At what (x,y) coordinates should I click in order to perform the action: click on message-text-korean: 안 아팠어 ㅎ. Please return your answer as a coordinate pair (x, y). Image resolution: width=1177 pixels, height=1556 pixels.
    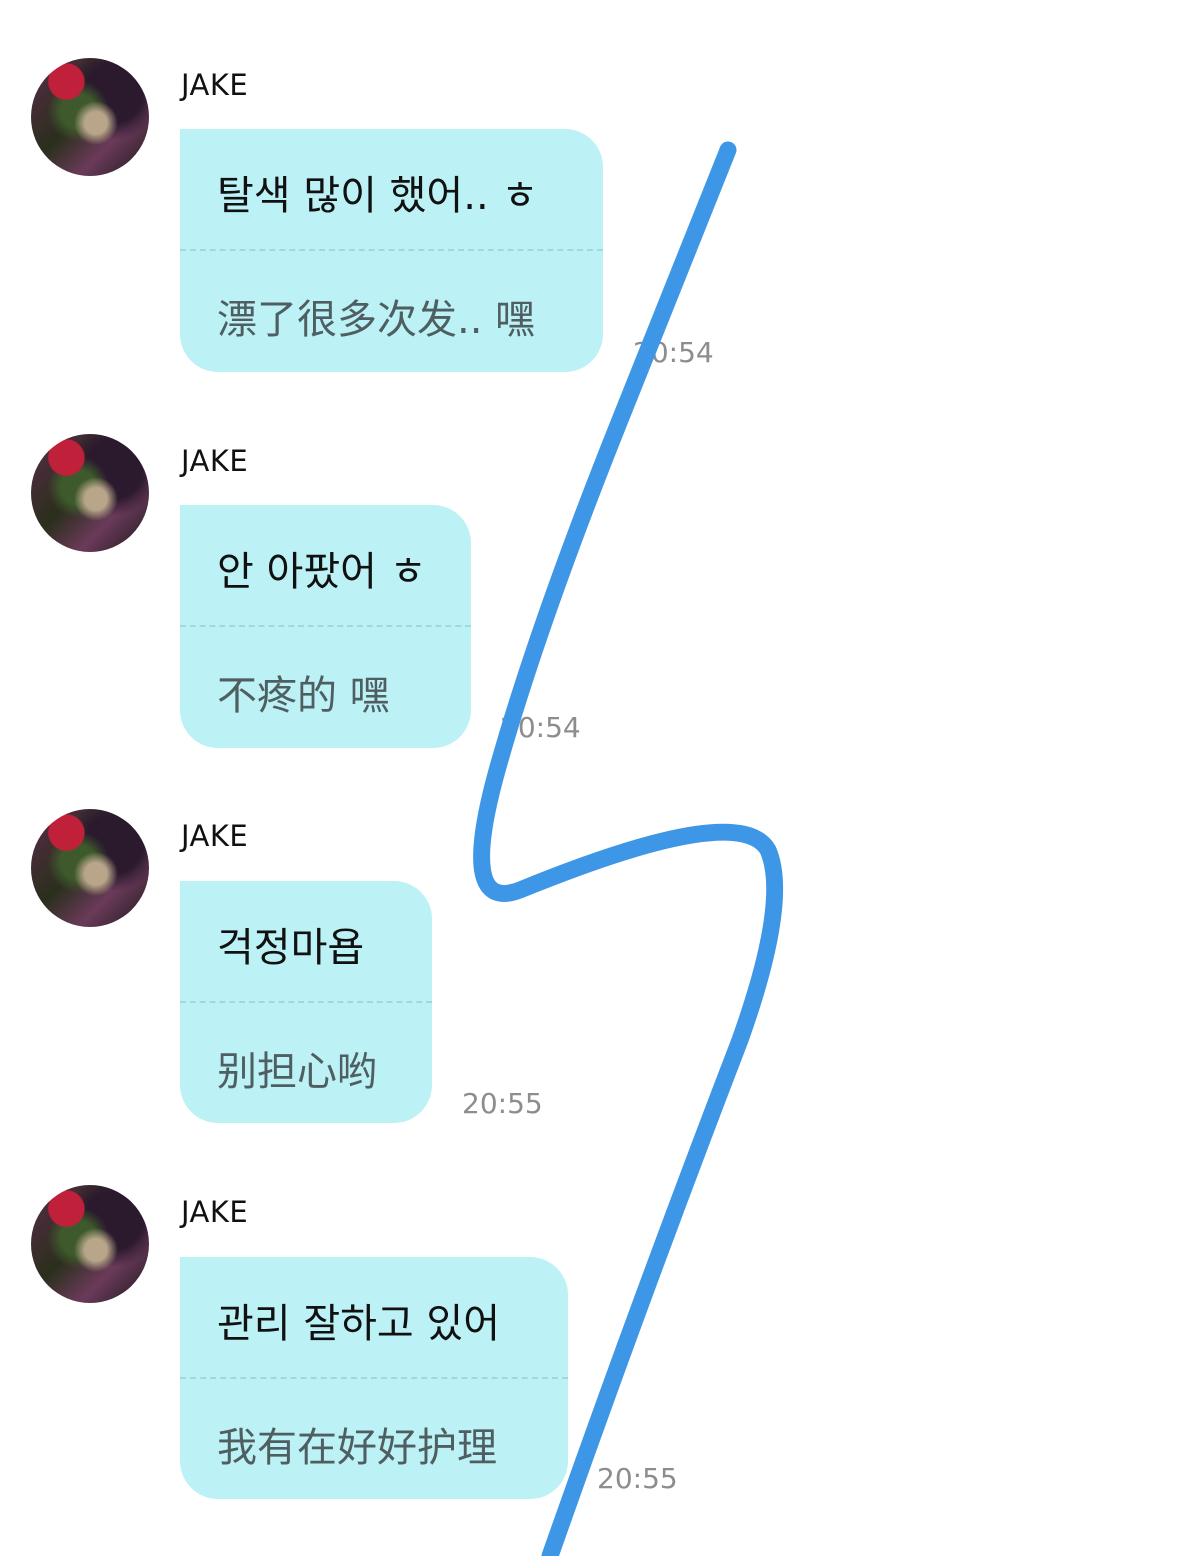
    Looking at the image, I should click on (322, 572).